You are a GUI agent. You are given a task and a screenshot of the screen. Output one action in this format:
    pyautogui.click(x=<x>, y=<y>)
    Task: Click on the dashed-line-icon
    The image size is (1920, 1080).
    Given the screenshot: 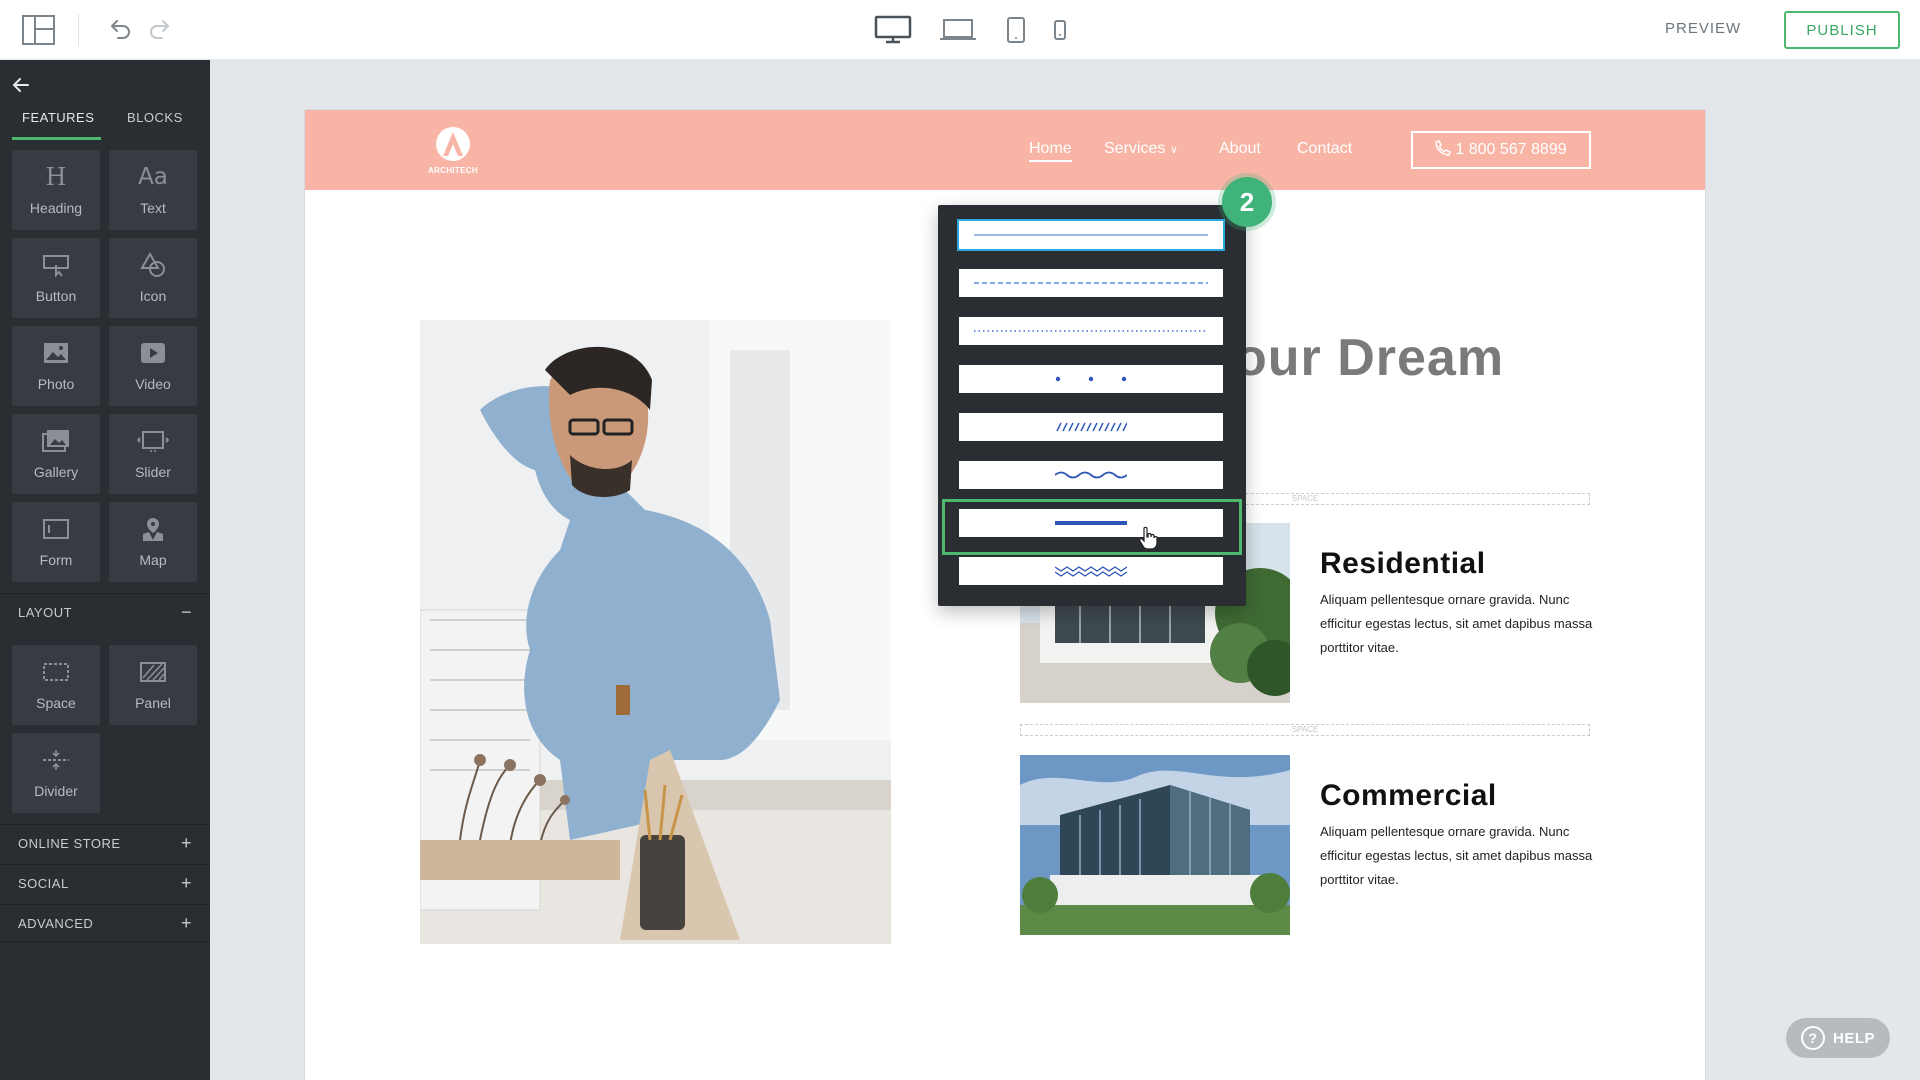 What is the action you would take?
    pyautogui.click(x=1091, y=283)
    